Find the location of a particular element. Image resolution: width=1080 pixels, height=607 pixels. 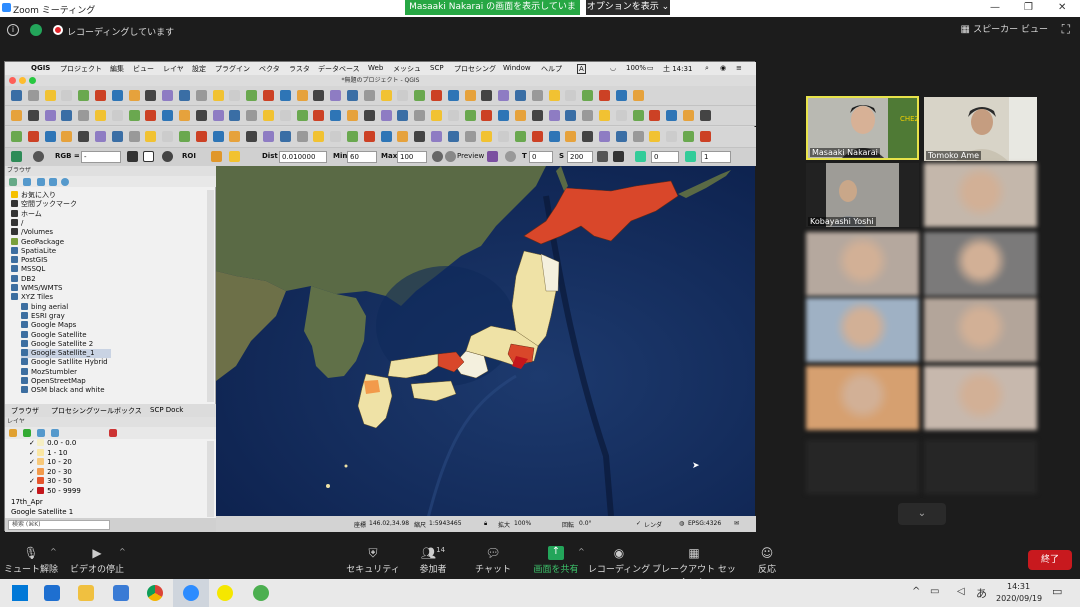

close-icon: ✕ is located at coordinates (1062, 7).